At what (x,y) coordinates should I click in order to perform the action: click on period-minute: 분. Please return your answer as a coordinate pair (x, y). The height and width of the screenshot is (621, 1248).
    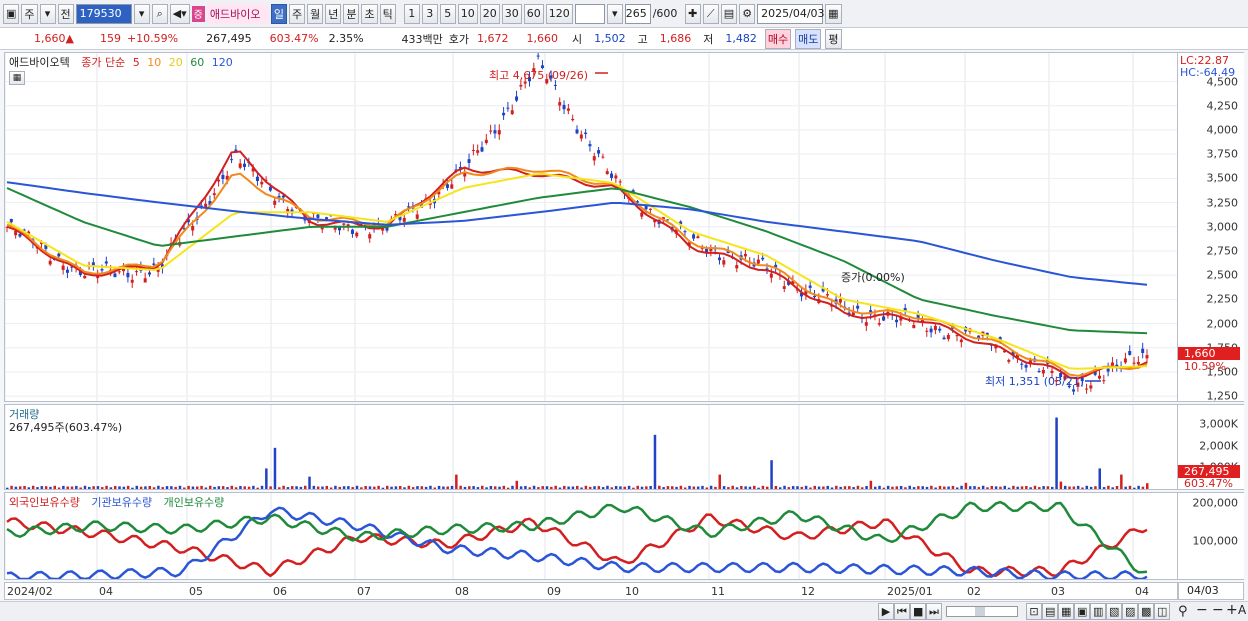
    Looking at the image, I should click on (351, 13).